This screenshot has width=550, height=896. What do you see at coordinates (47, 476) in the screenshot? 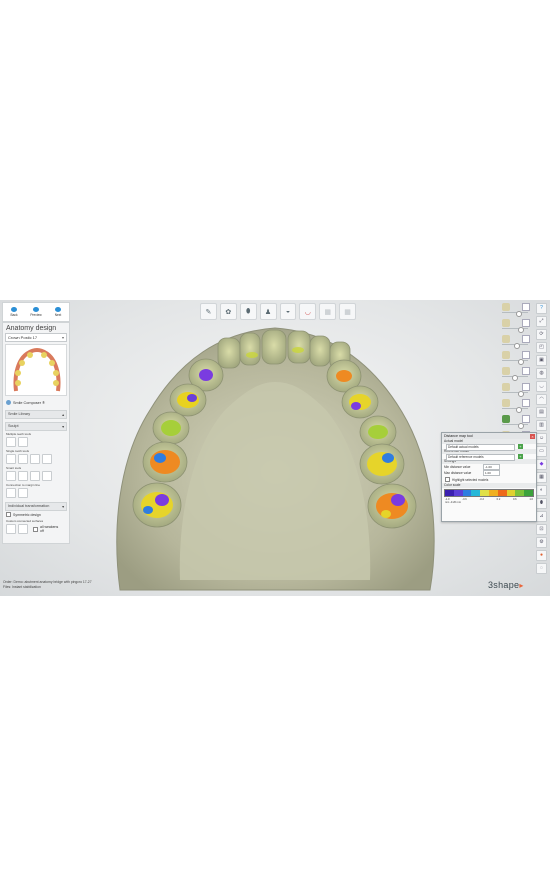
I see `smart-tool-4-icon` at bounding box center [47, 476].